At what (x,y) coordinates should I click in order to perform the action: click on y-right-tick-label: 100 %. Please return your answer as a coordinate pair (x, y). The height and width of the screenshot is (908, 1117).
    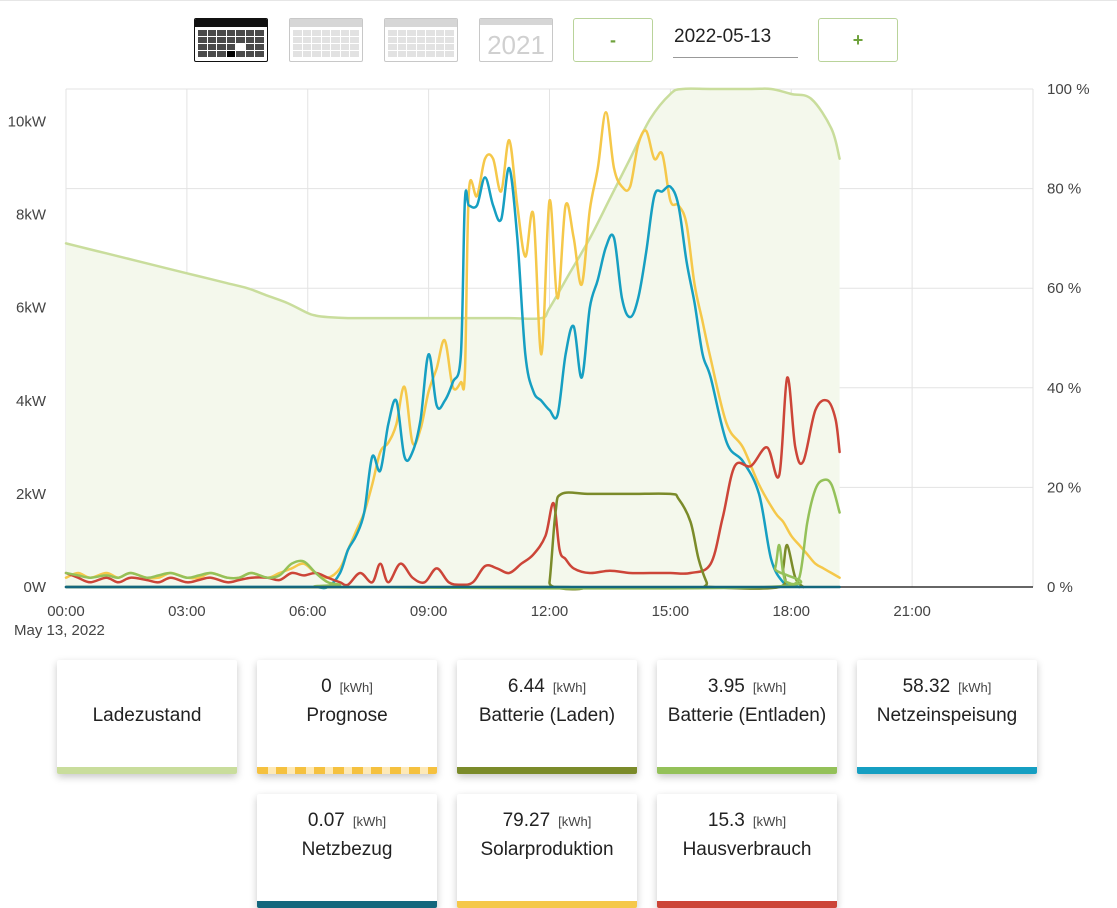
    Looking at the image, I should click on (1068, 89).